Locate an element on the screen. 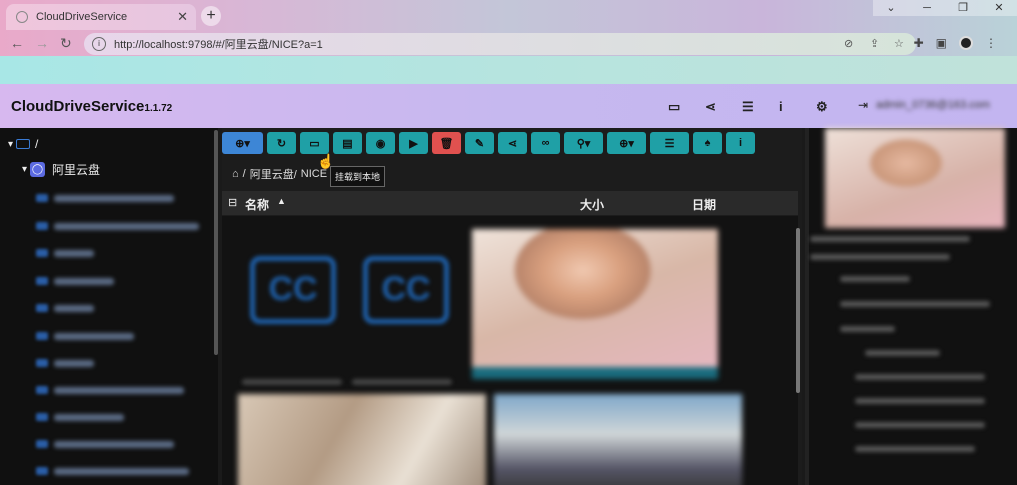 The image size is (1017, 485). sidebar-scrollbar is located at coordinates (216, 242).